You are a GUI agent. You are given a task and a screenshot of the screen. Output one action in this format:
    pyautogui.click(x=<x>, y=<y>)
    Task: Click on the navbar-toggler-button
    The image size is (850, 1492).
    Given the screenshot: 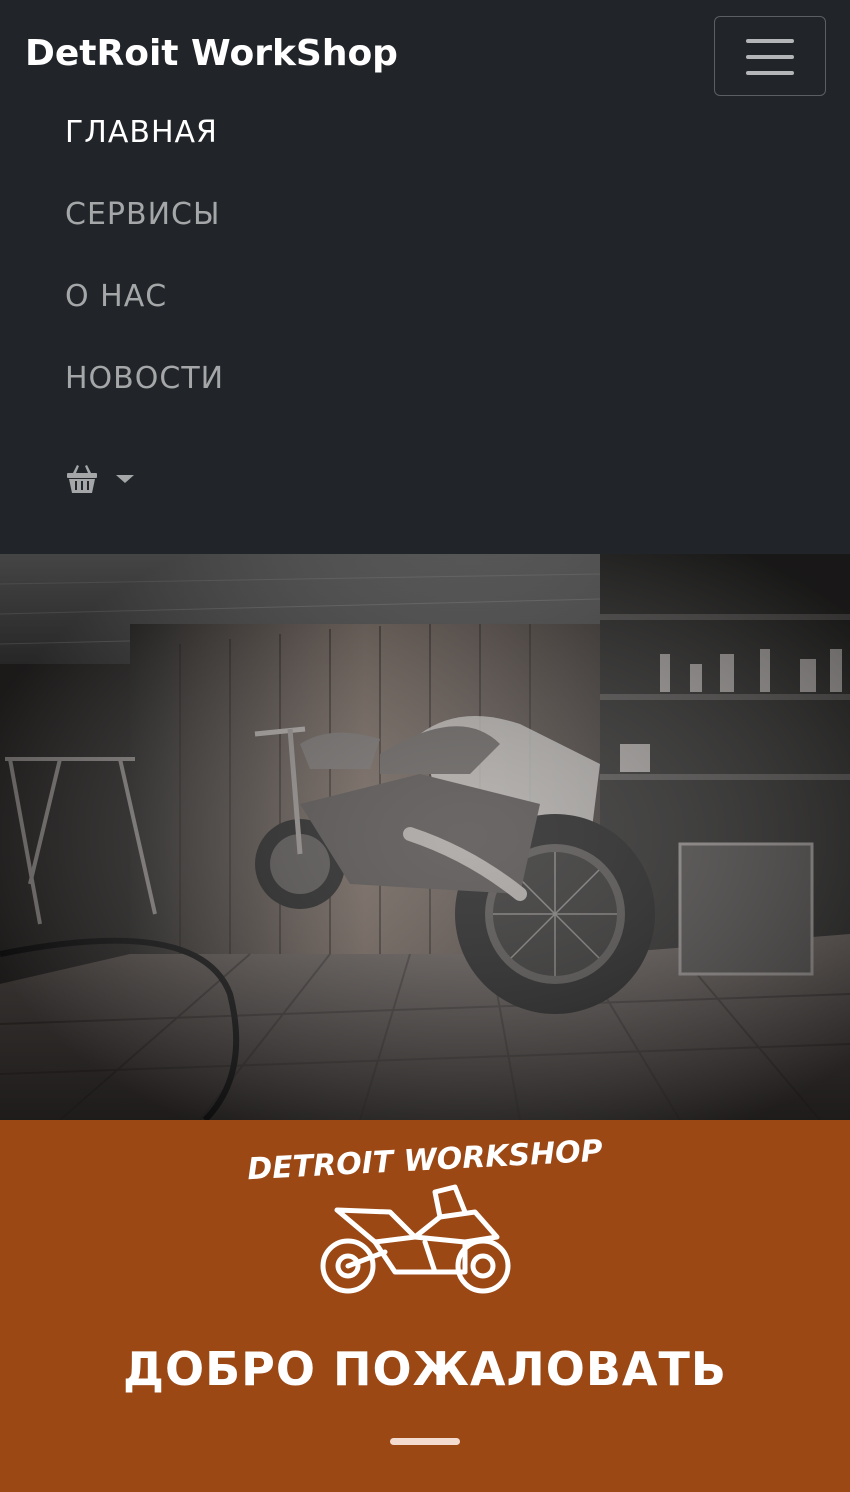 What is the action you would take?
    pyautogui.click(x=770, y=56)
    